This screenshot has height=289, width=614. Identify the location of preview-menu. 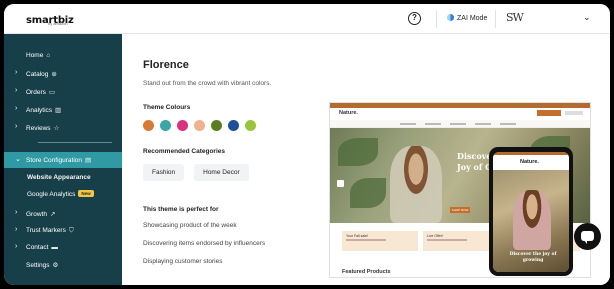
(460, 124).